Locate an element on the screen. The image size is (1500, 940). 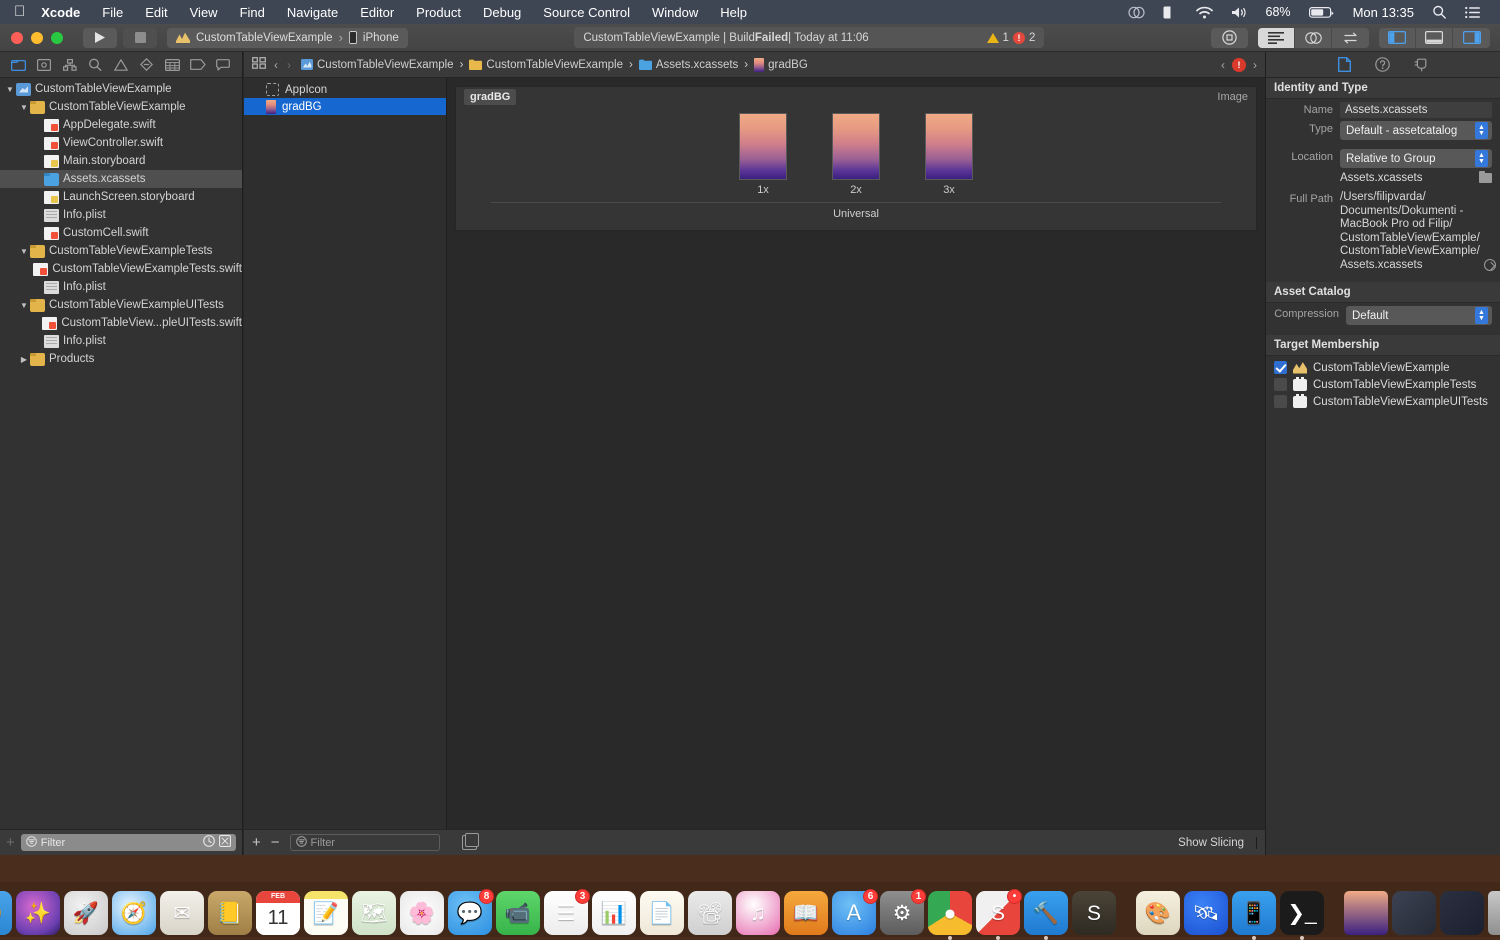
show-slicing-button: Show Slicing is located at coordinates (1217, 843).